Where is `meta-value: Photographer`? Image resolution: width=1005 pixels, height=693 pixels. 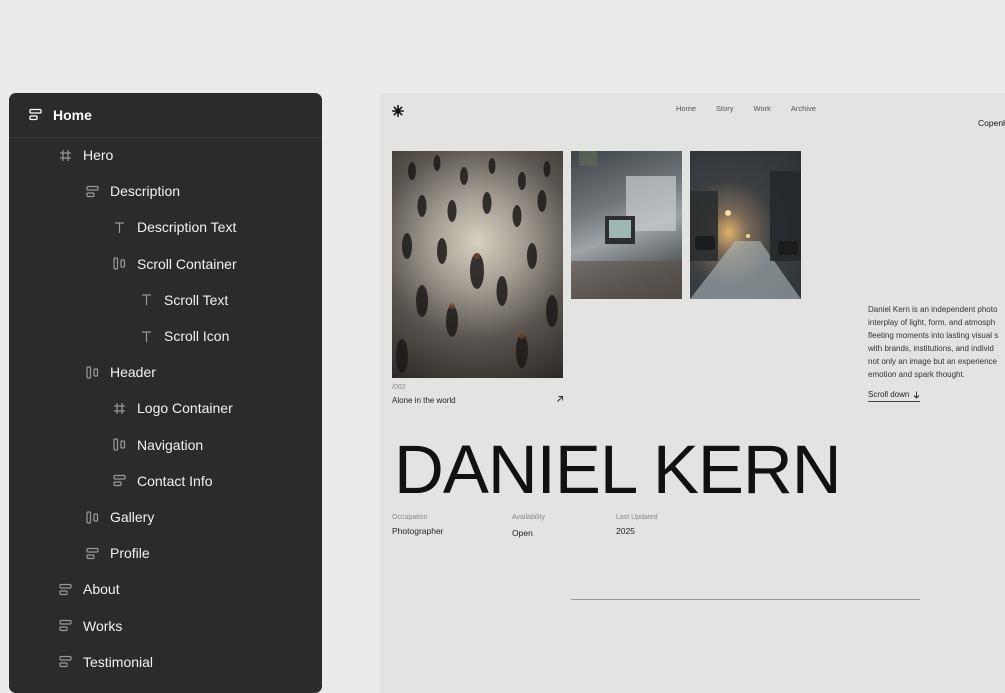
meta-value: Photographer is located at coordinates (418, 531).